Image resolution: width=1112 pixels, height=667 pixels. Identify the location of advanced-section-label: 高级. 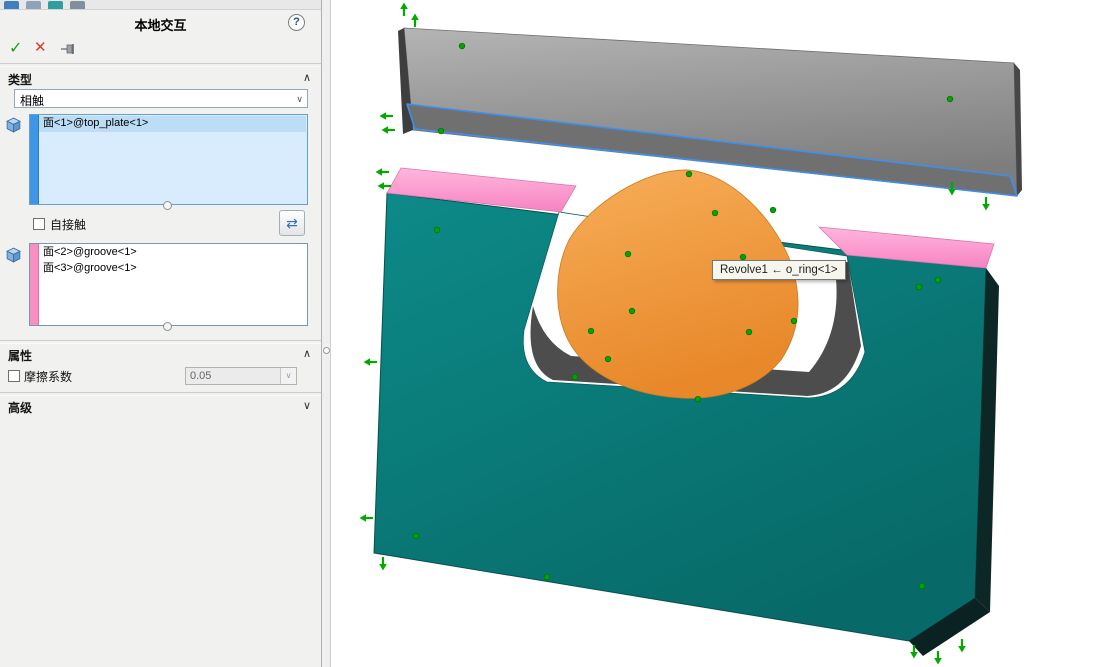
(20, 408).